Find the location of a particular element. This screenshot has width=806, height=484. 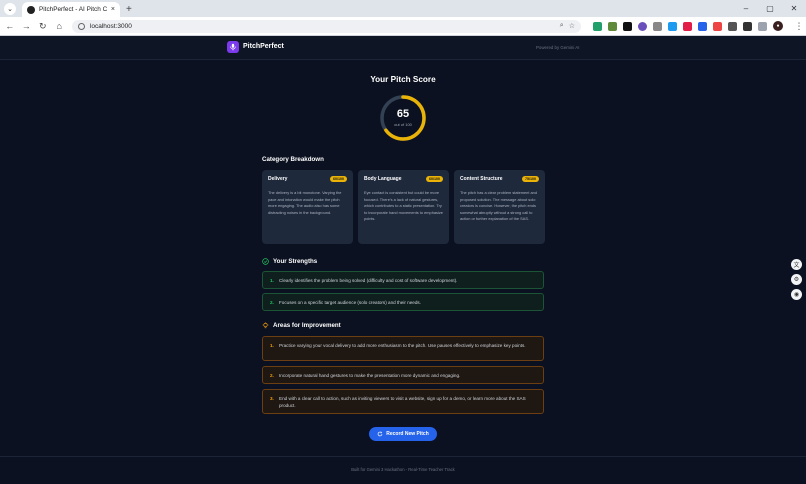

improvements-title: Areas for Improvement is located at coordinates (307, 325).